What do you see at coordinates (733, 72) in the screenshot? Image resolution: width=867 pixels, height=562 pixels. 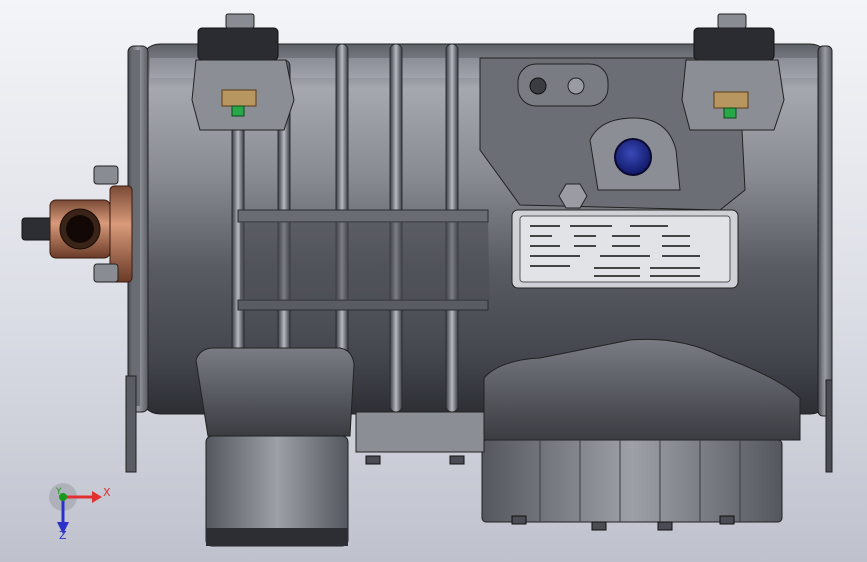 I see `mount-foot-right` at bounding box center [733, 72].